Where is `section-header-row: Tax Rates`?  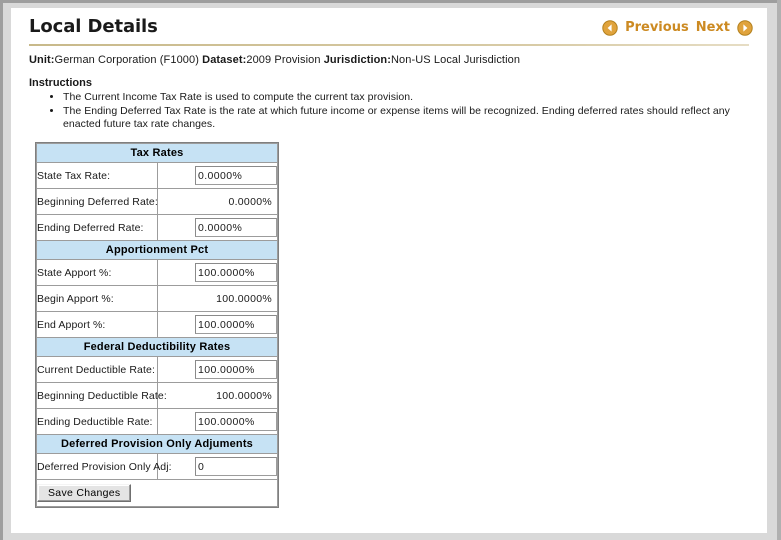
section-header-row: Tax Rates is located at coordinates (157, 153).